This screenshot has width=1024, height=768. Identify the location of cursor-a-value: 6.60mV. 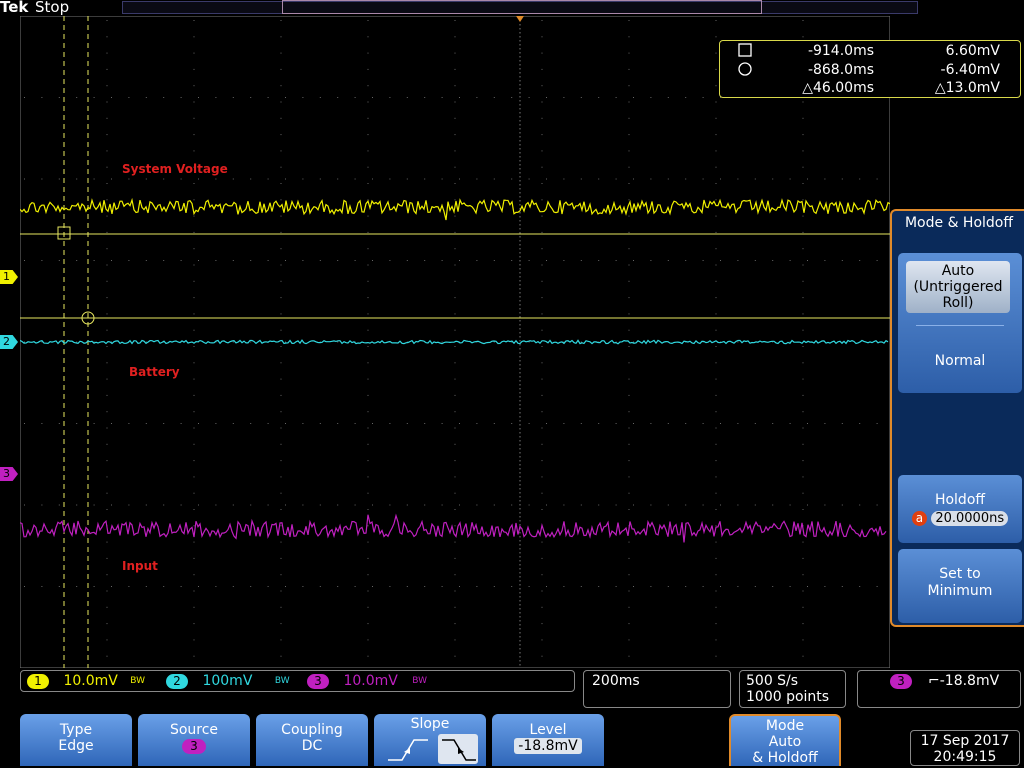
(972, 51).